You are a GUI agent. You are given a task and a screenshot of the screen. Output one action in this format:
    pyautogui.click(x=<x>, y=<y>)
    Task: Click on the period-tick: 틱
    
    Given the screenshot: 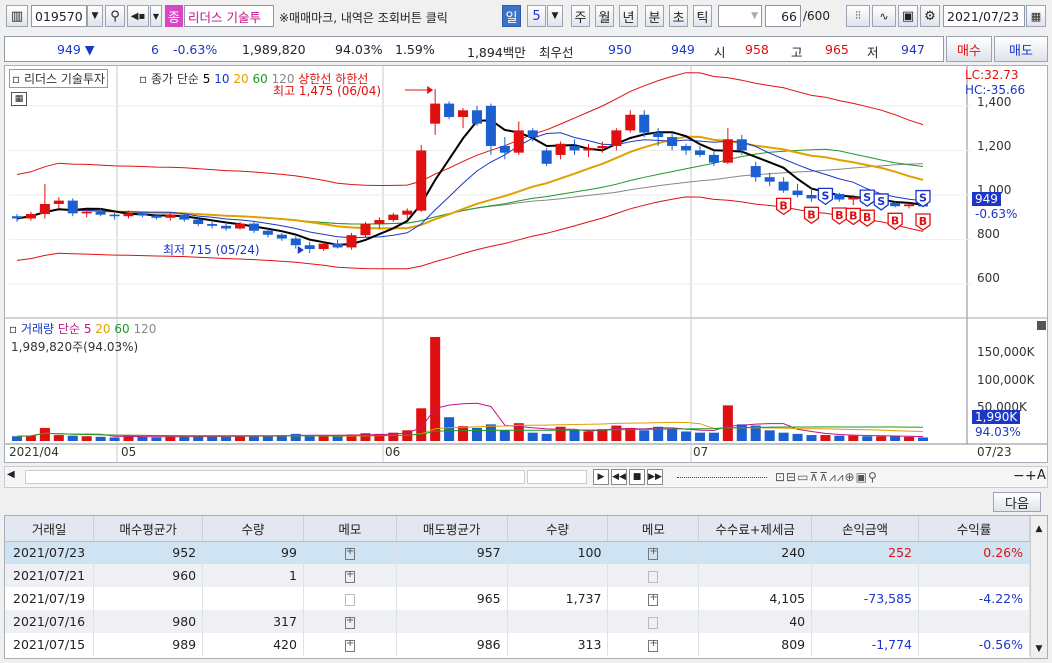 What is the action you would take?
    pyautogui.click(x=702, y=16)
    